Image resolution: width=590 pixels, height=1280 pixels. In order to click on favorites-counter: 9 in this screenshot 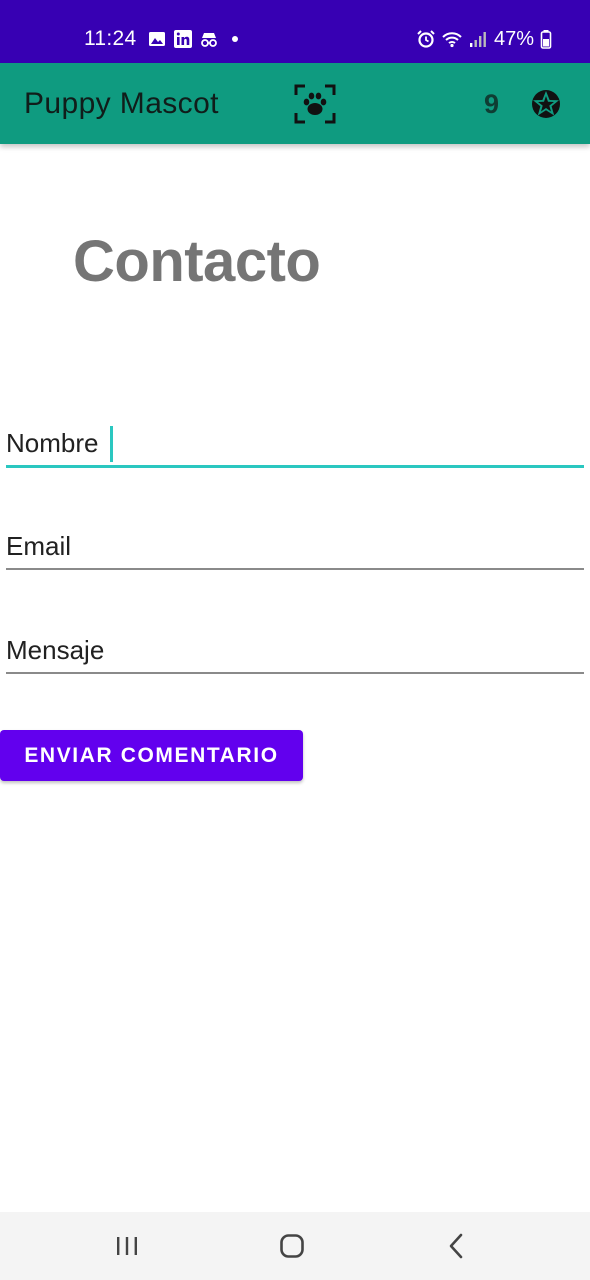, I will do `click(492, 104)`.